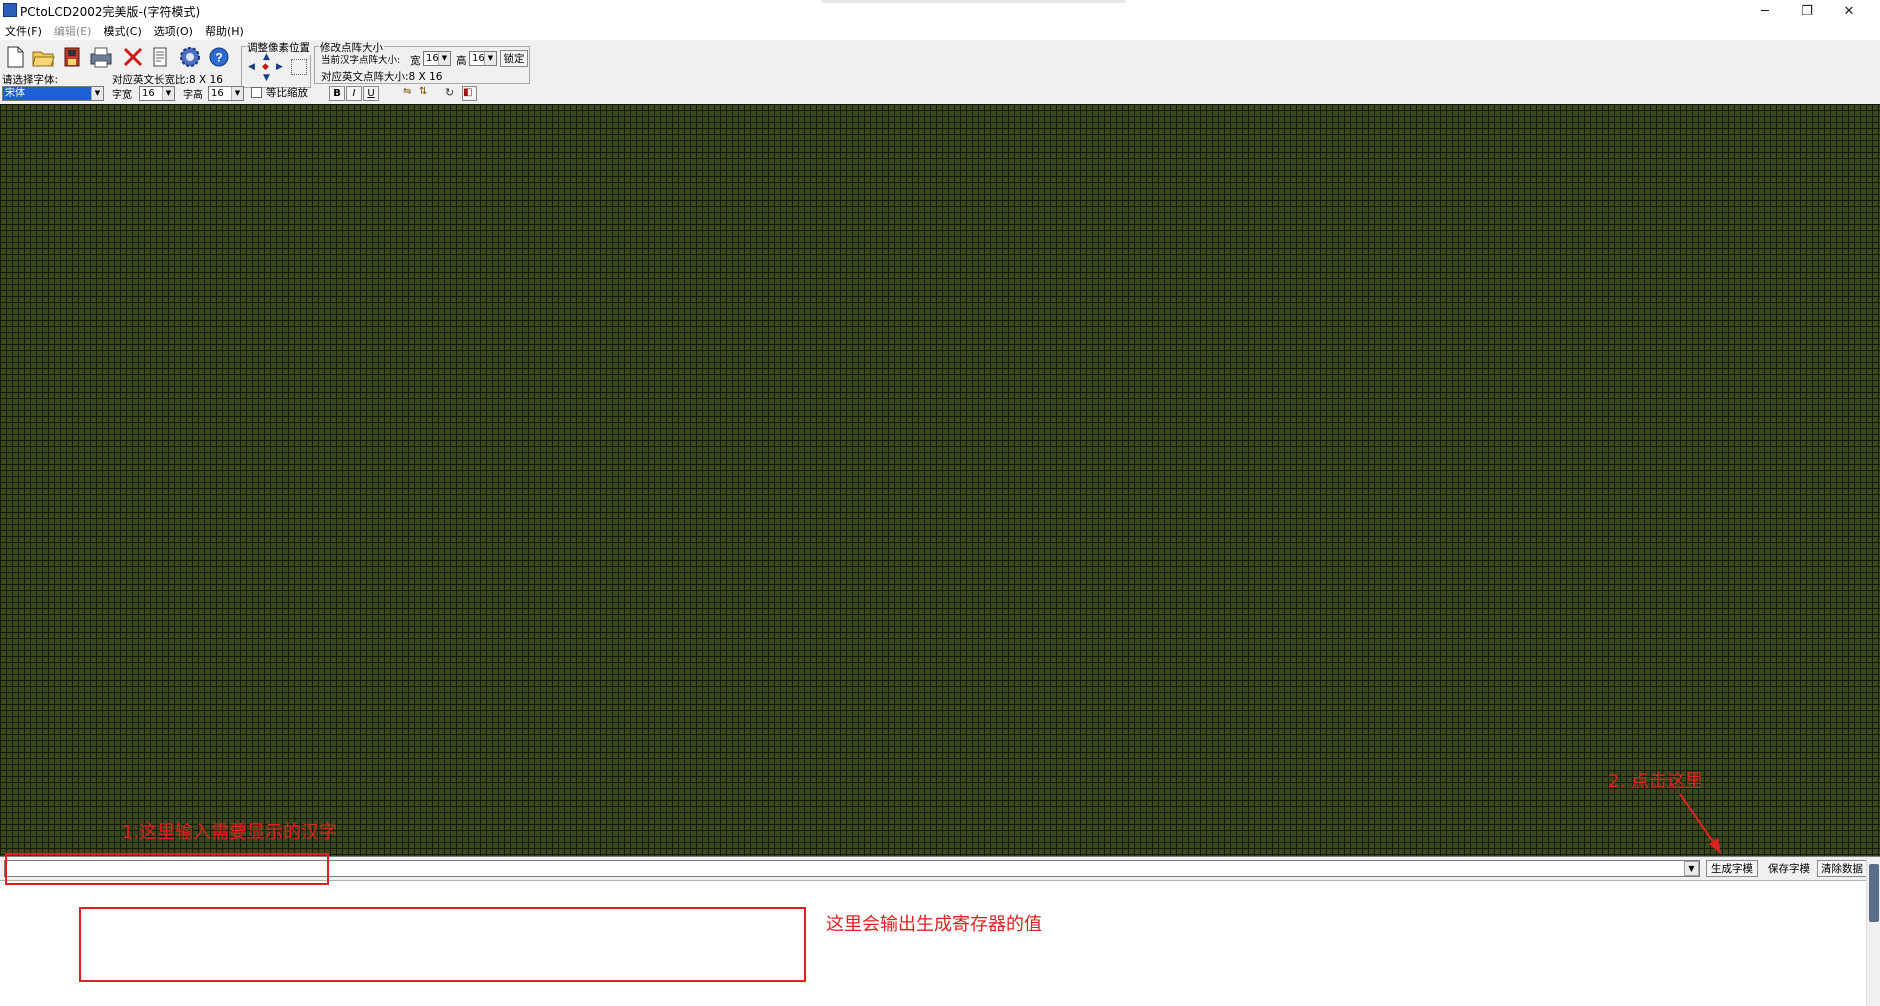 This screenshot has height=1006, width=1880. I want to click on mirror-buttons: ⇋ ⇅, so click(418, 93).